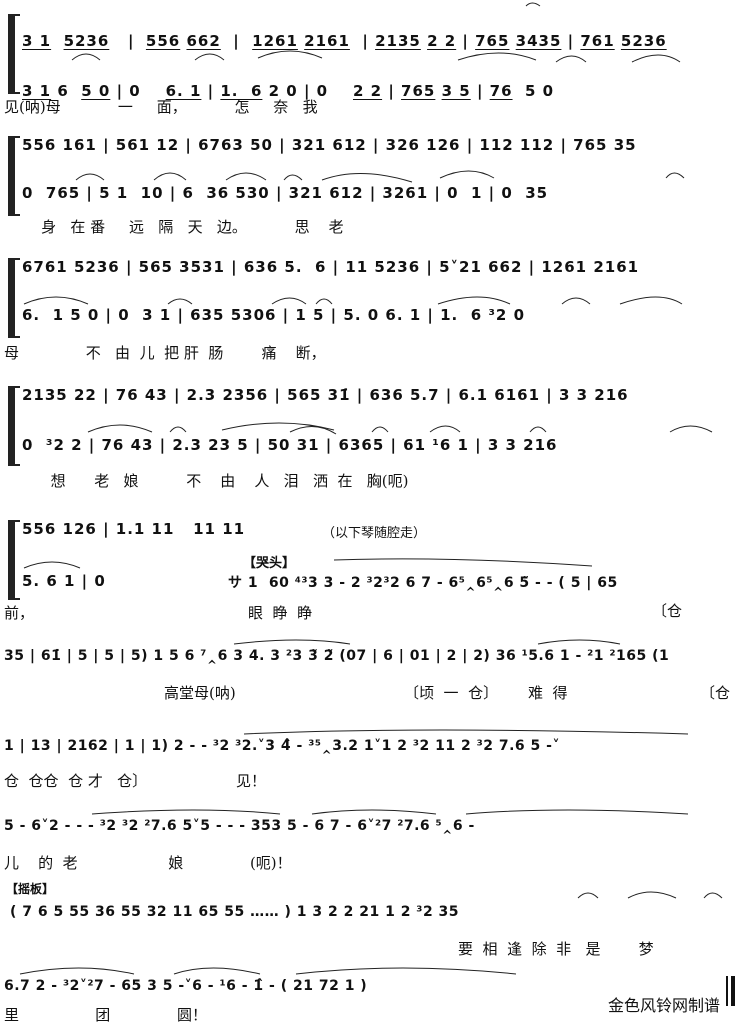 This screenshot has width=740, height=1025. Describe the element at coordinates (183, 227) in the screenshot. I see `system-2-lyrics: 身 在 番 远 隔 天 边。 思 老` at that location.